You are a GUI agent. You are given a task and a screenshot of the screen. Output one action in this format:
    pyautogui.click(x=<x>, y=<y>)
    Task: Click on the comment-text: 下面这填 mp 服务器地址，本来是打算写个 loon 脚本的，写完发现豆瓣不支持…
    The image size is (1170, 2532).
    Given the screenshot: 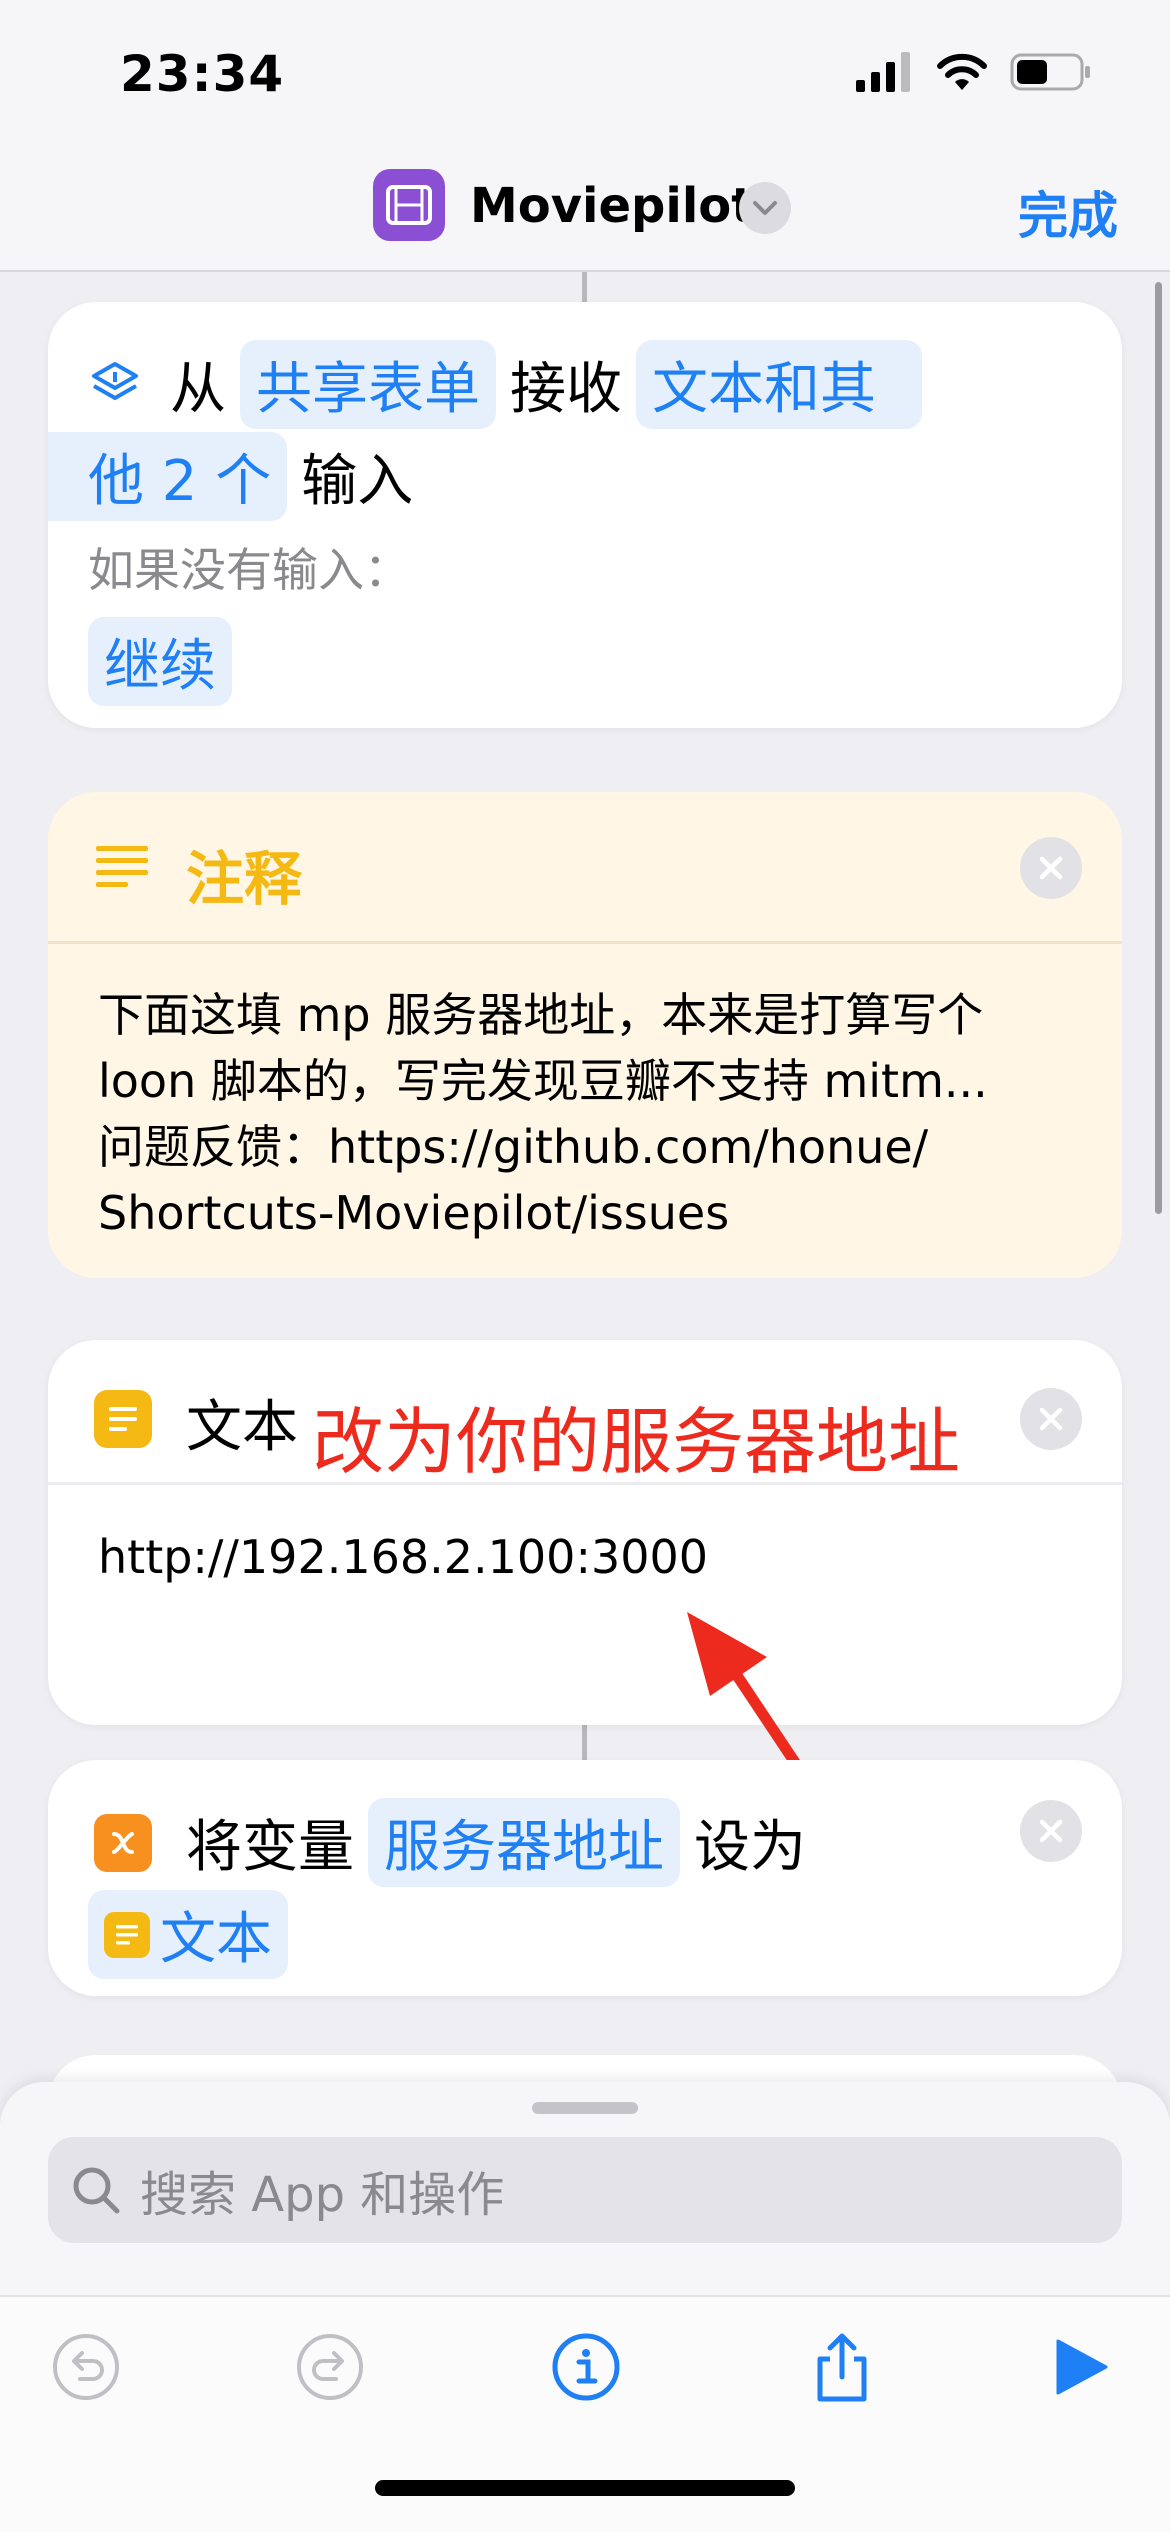 What is the action you would take?
    pyautogui.click(x=598, y=1114)
    